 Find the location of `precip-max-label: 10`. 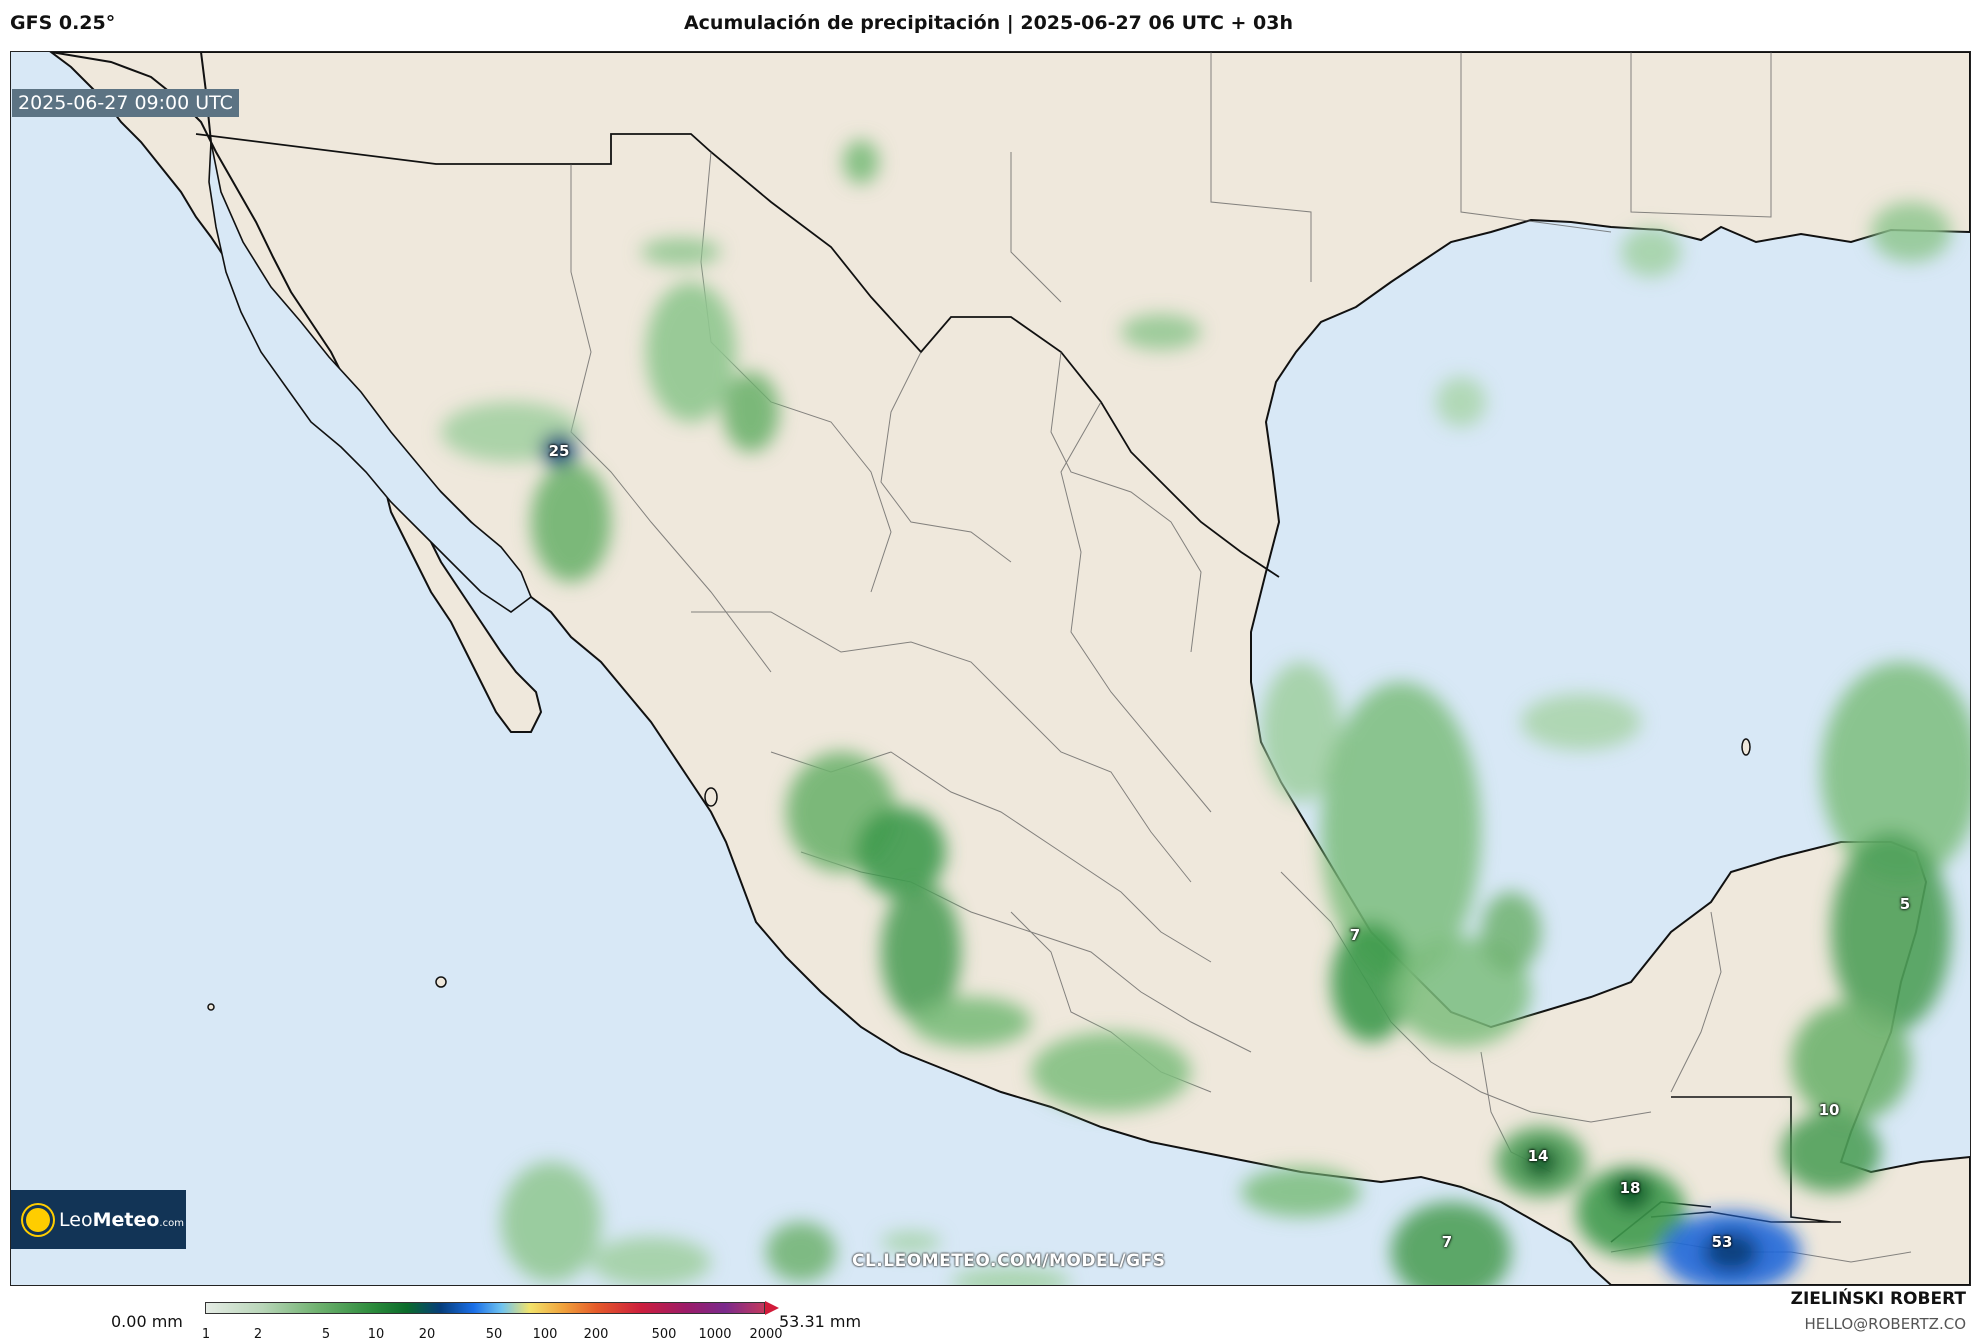

precip-max-label: 10 is located at coordinates (1829, 1110).